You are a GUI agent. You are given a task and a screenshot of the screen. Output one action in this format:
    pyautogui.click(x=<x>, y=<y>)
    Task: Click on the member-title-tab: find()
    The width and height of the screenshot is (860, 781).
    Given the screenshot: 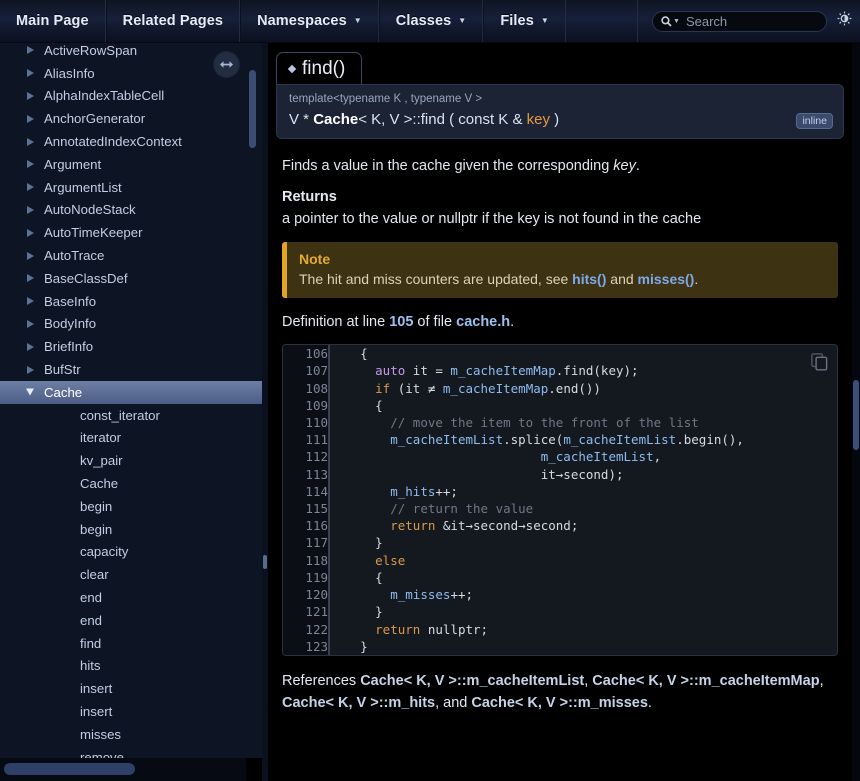 What is the action you would take?
    pyautogui.click(x=319, y=68)
    